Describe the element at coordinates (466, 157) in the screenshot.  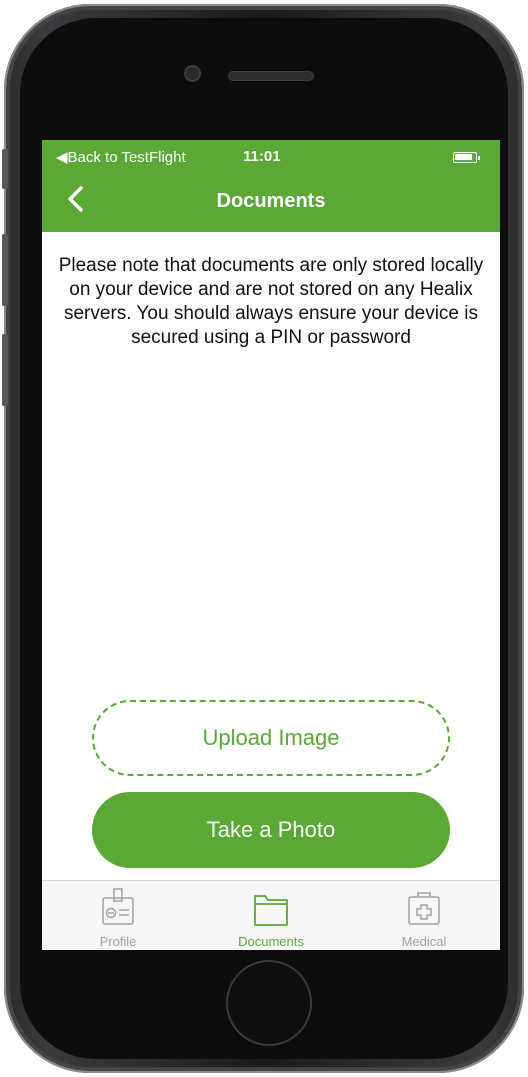
I see `battery-icon` at that location.